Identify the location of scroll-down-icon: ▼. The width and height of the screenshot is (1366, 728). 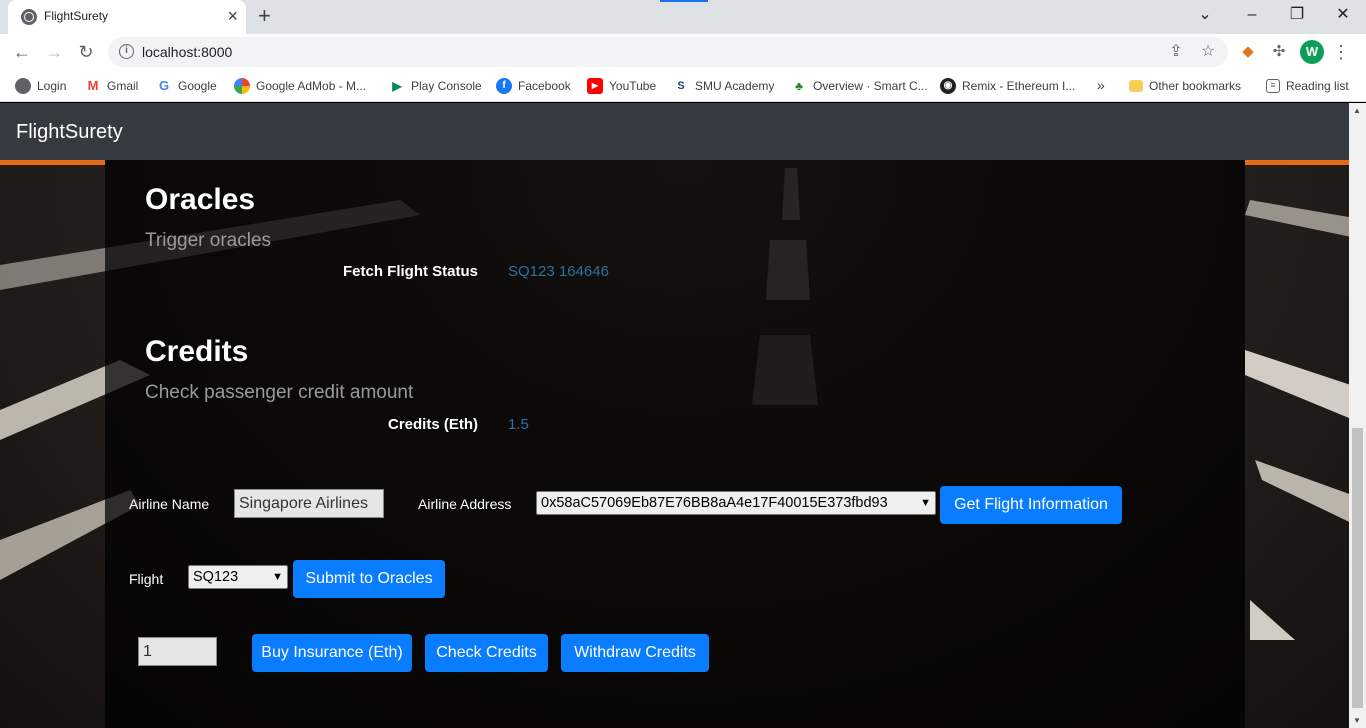
(1357, 720).